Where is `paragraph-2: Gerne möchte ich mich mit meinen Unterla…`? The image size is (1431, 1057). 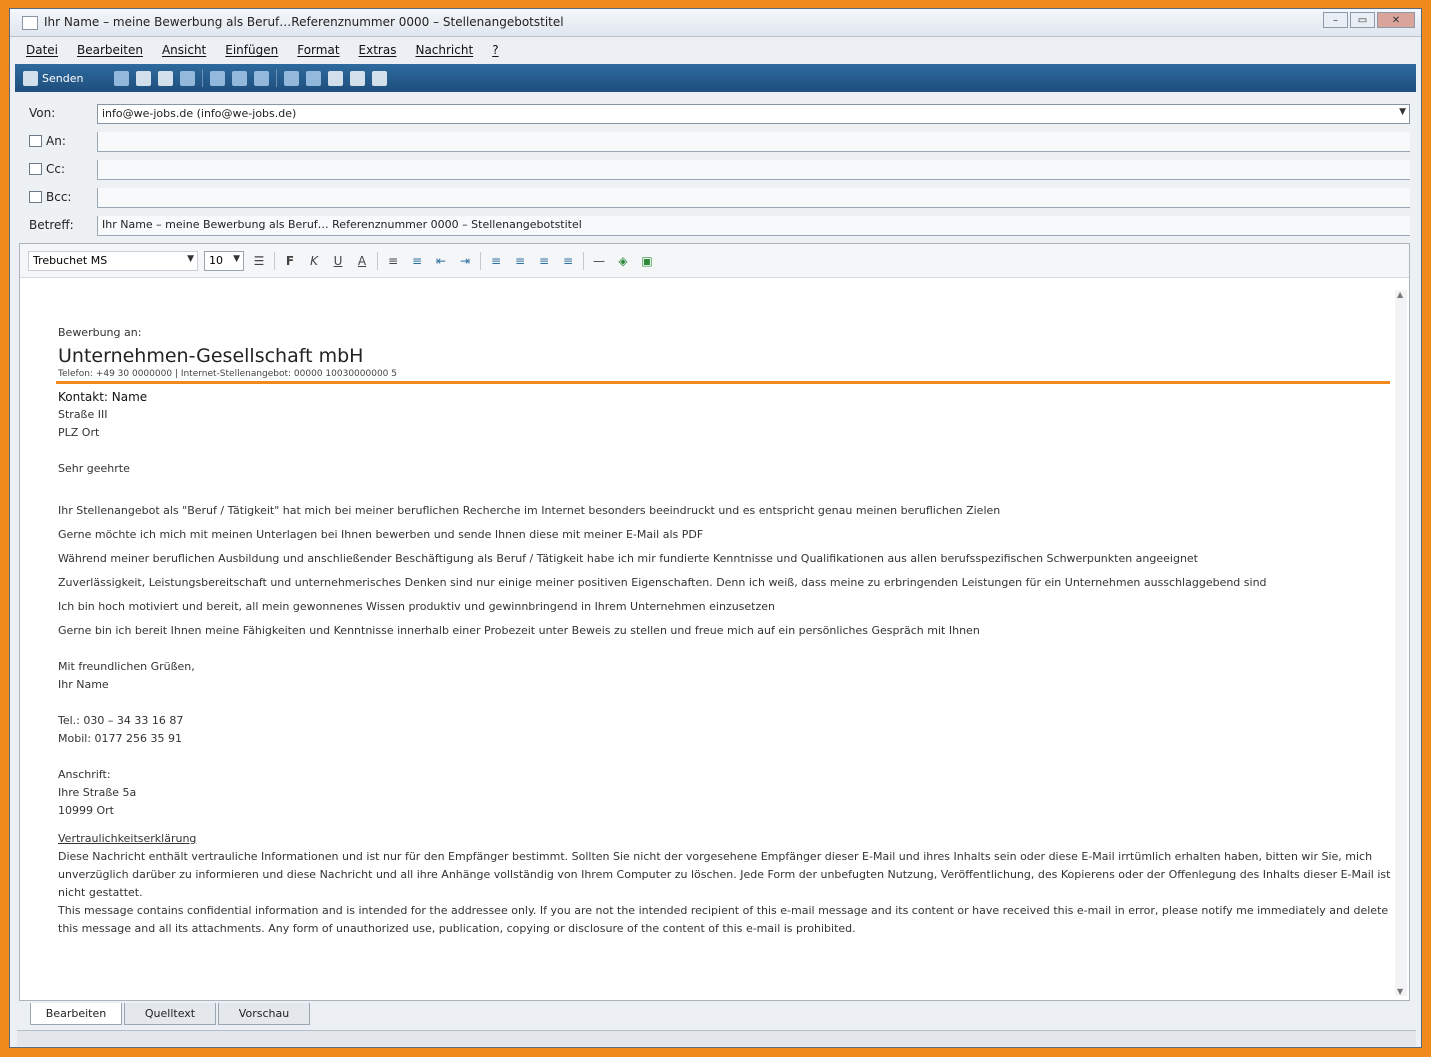 paragraph-2: Gerne möchte ich mich mit meinen Unterla… is located at coordinates (381, 534).